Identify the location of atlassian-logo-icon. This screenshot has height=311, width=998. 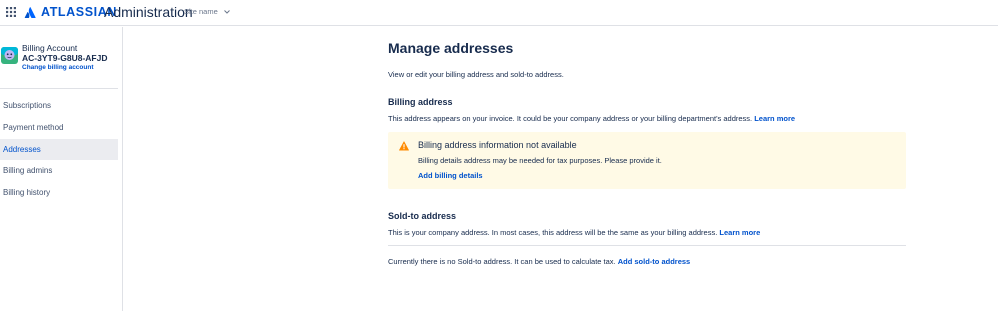
(30, 12).